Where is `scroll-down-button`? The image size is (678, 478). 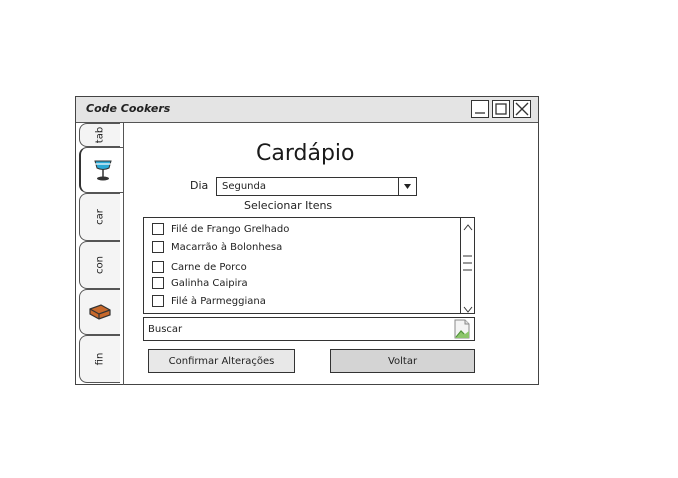 scroll-down-button is located at coordinates (468, 306).